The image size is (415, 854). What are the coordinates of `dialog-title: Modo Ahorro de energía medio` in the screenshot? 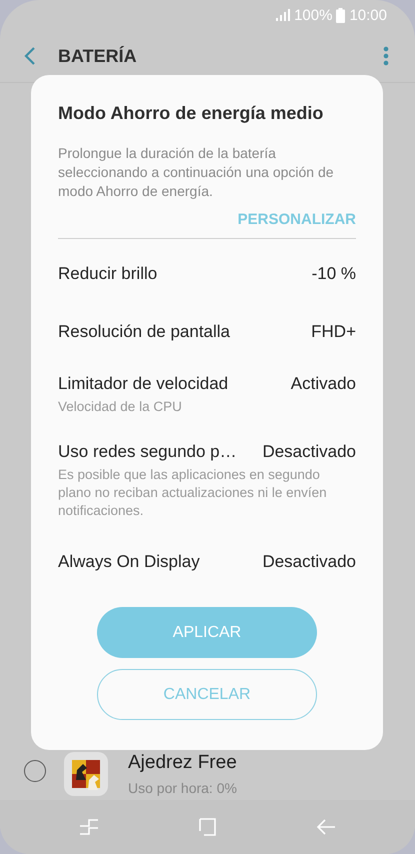 It's located at (191, 113).